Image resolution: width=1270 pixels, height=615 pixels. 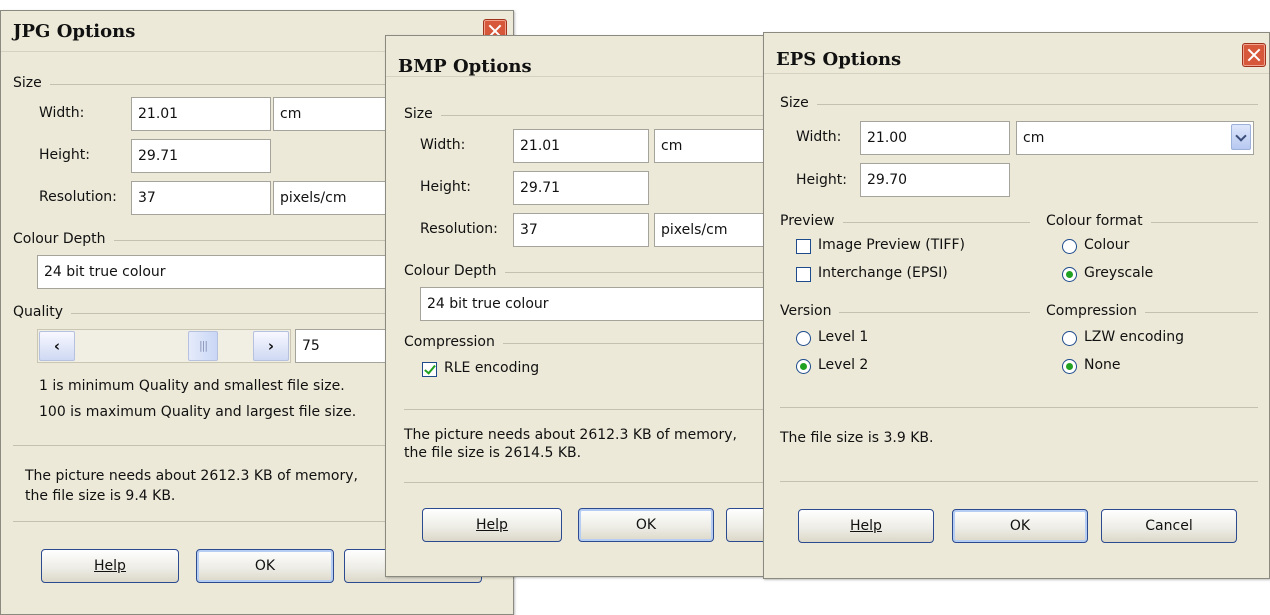 I want to click on jpg-resolution-unit-select: pixels/cm, so click(x=333, y=198).